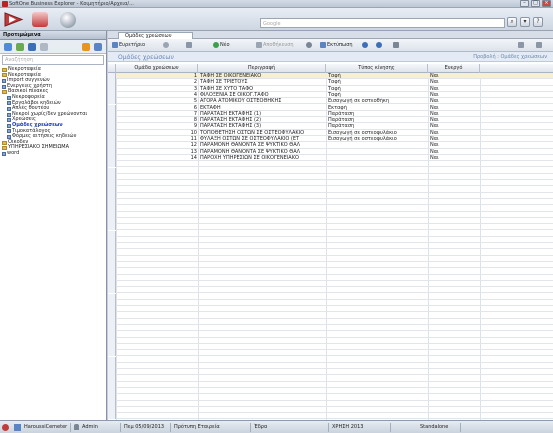  What do you see at coordinates (53, 35) in the screenshot?
I see `sidebar-title: Προτιμώμενα` at bounding box center [53, 35].